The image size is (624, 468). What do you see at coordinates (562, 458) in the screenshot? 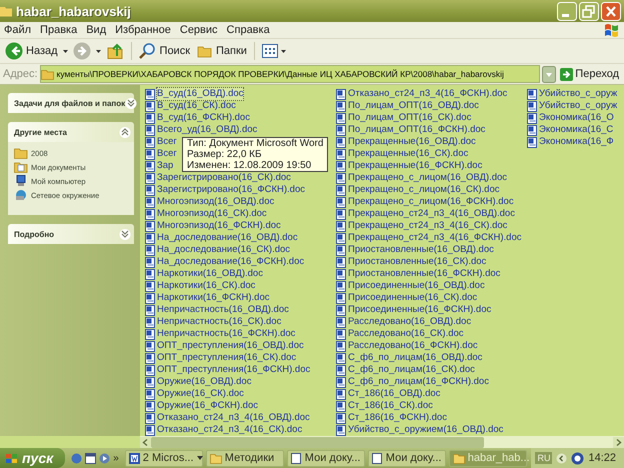
I see `chevron-left-icon` at bounding box center [562, 458].